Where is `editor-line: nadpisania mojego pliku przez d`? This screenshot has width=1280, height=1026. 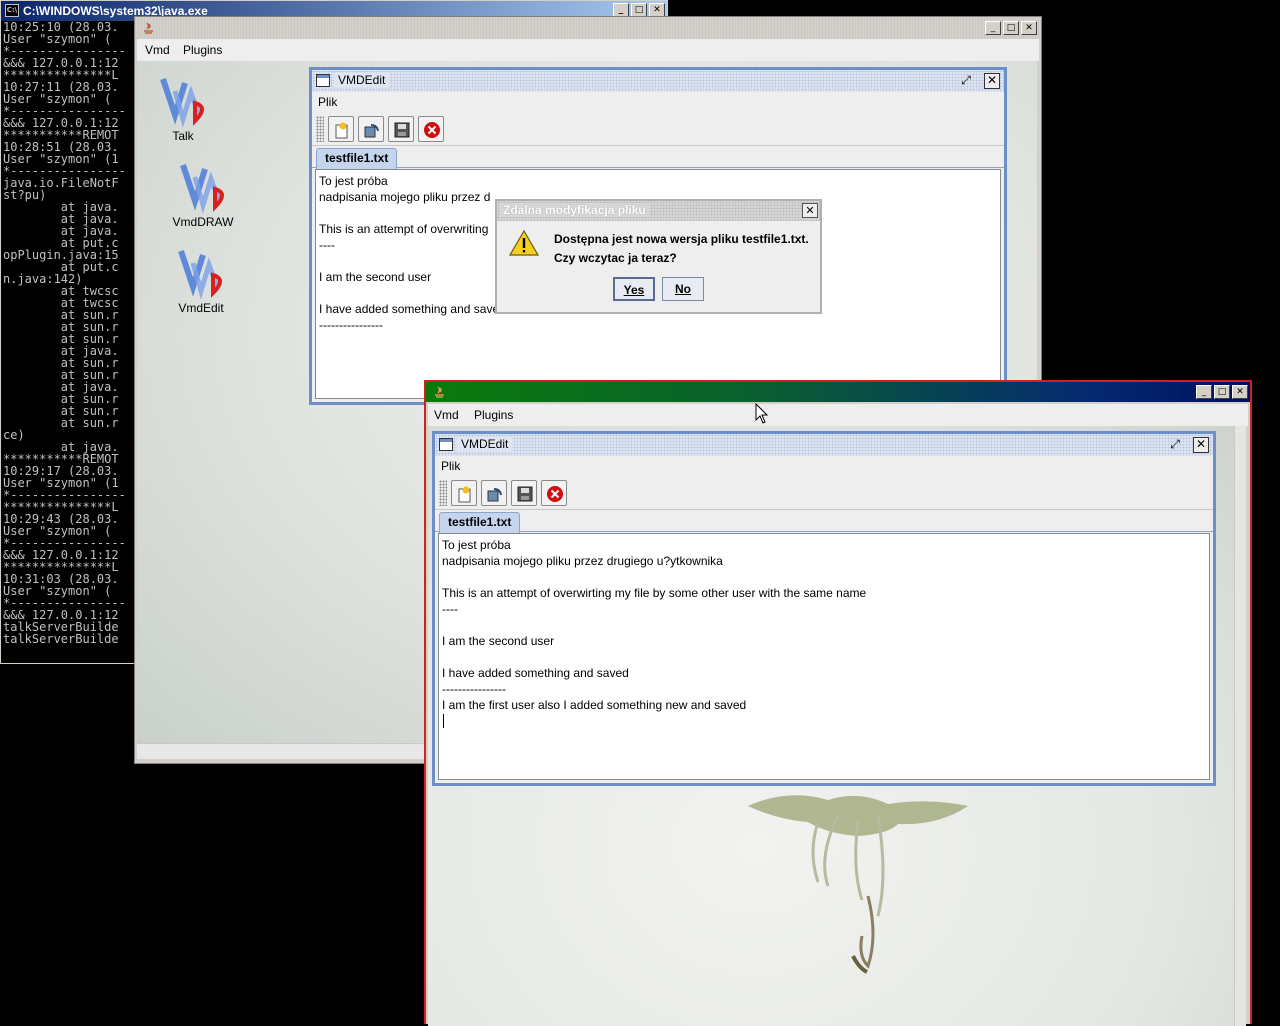
editor-line: nadpisania mojego pliku przez d is located at coordinates (405, 197).